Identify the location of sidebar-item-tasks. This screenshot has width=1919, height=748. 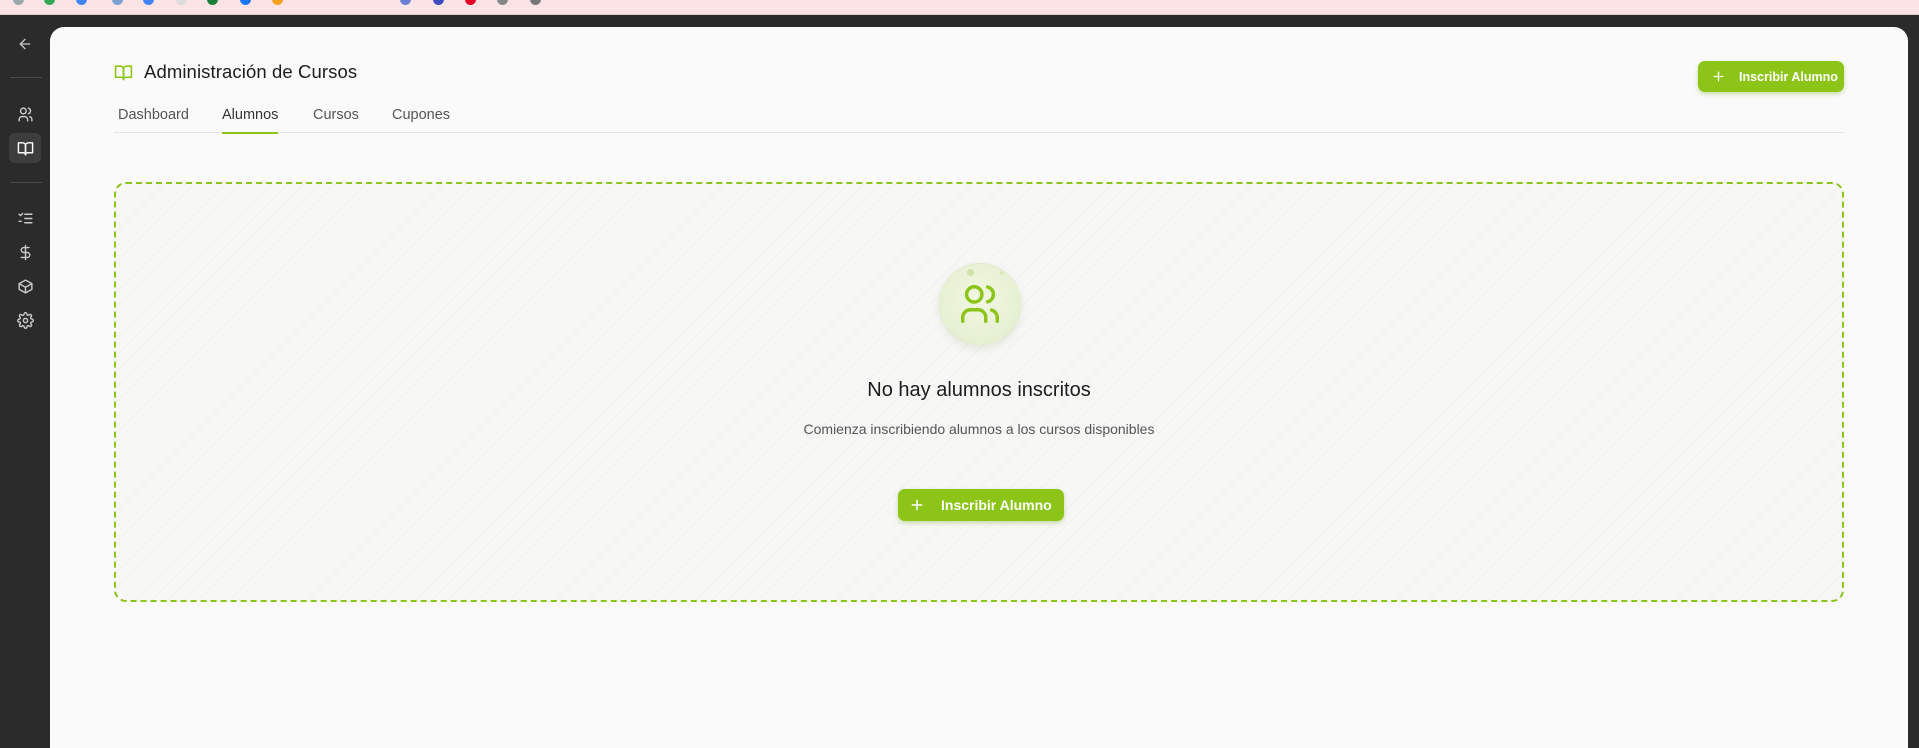
(25, 218).